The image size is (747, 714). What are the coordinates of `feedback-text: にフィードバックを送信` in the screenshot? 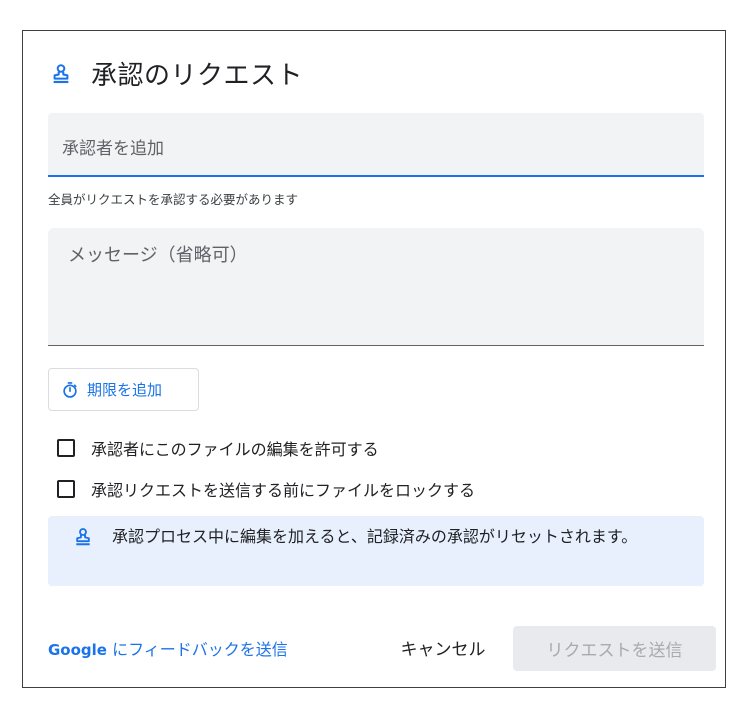 It's located at (197, 649).